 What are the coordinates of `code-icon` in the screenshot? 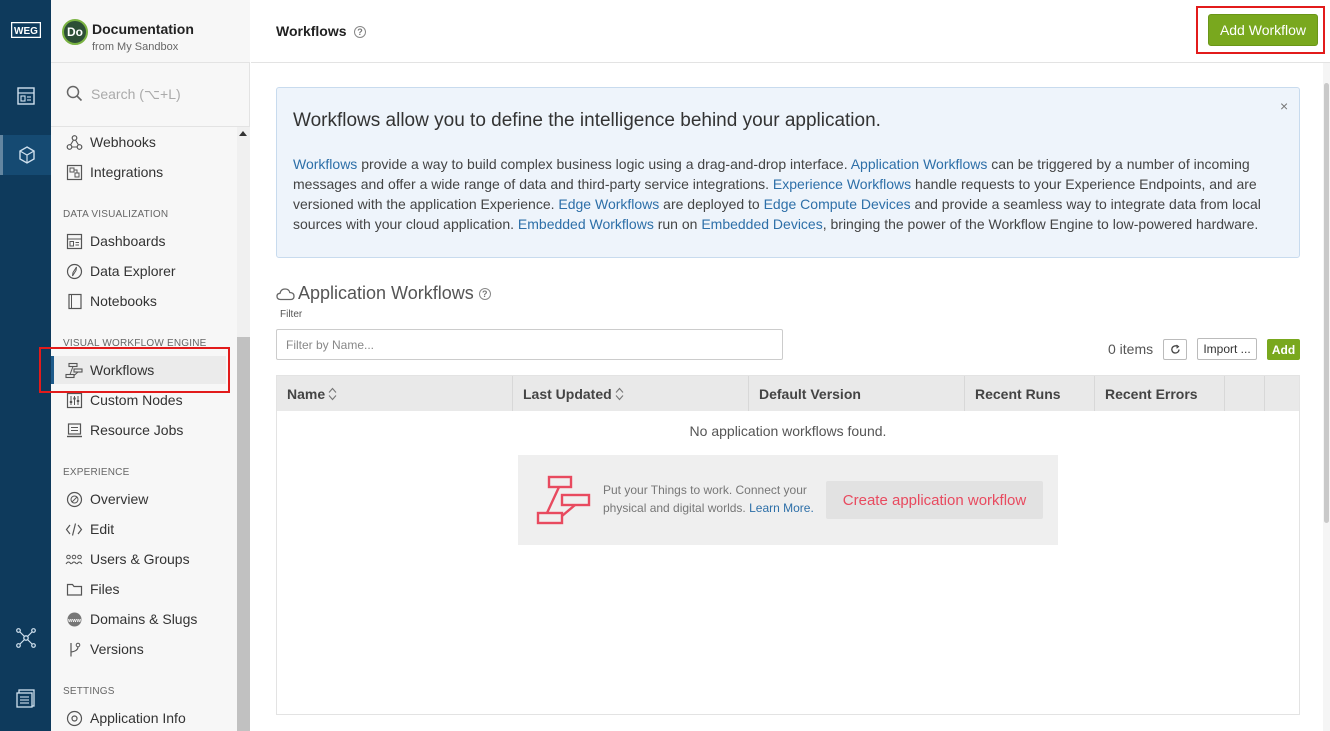 It's located at (74, 529).